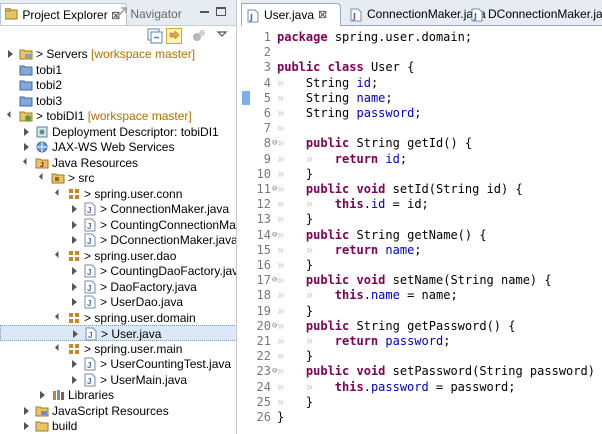 This screenshot has width=602, height=434. I want to click on tab-project-explorer: Project Explorer ⊠, so click(64, 14).